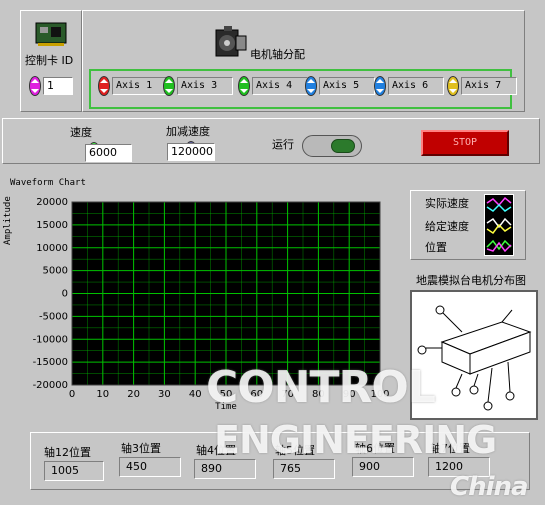 The image size is (545, 505). What do you see at coordinates (50, 362) in the screenshot?
I see `y-tick-label: -15000` at bounding box center [50, 362].